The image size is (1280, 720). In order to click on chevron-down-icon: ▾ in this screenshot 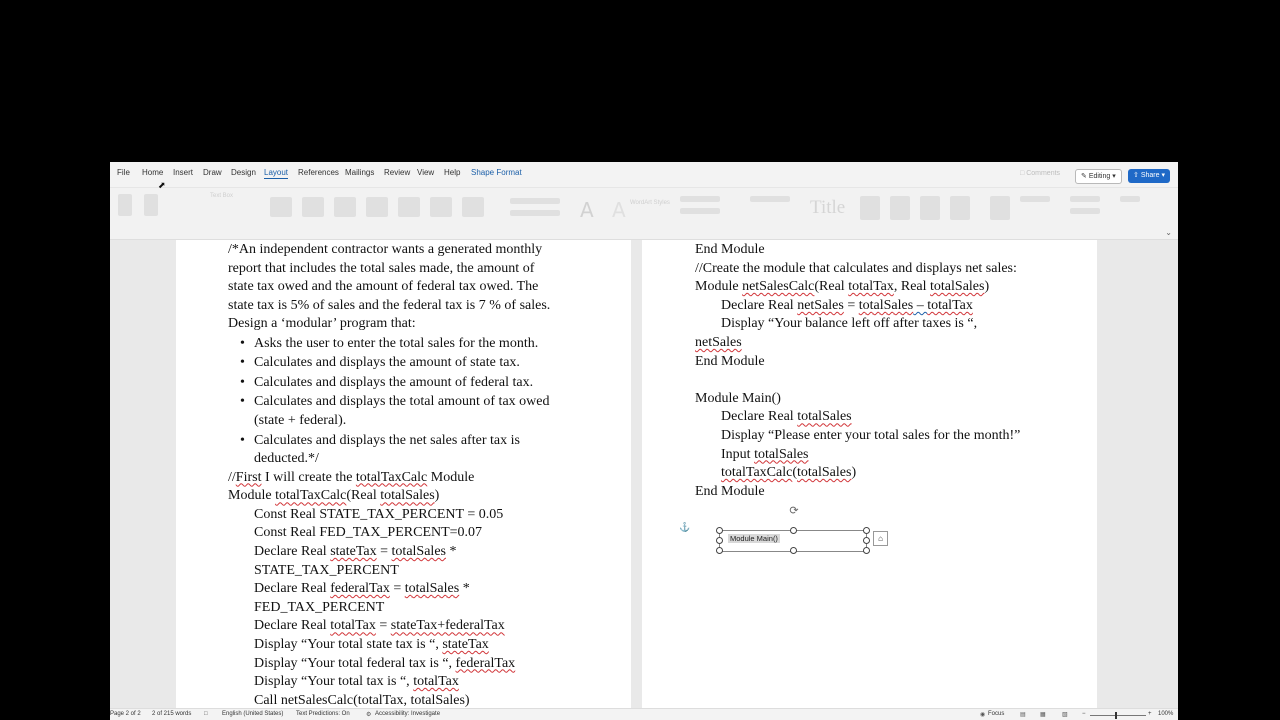, I will do `click(1114, 176)`.